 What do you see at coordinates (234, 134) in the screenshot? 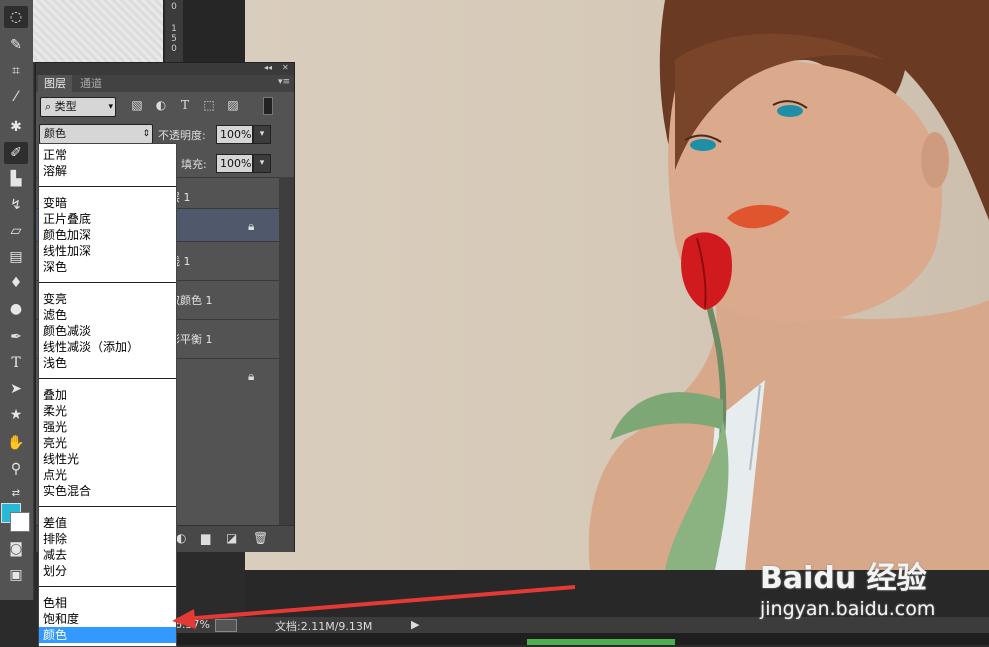
I see `opacity-input: 100%` at bounding box center [234, 134].